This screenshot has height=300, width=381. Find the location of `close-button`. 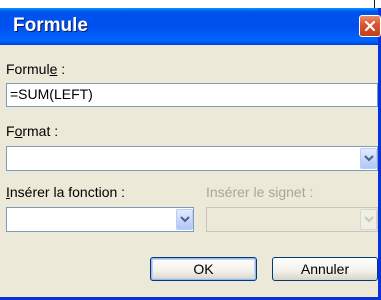

close-button is located at coordinates (370, 26).